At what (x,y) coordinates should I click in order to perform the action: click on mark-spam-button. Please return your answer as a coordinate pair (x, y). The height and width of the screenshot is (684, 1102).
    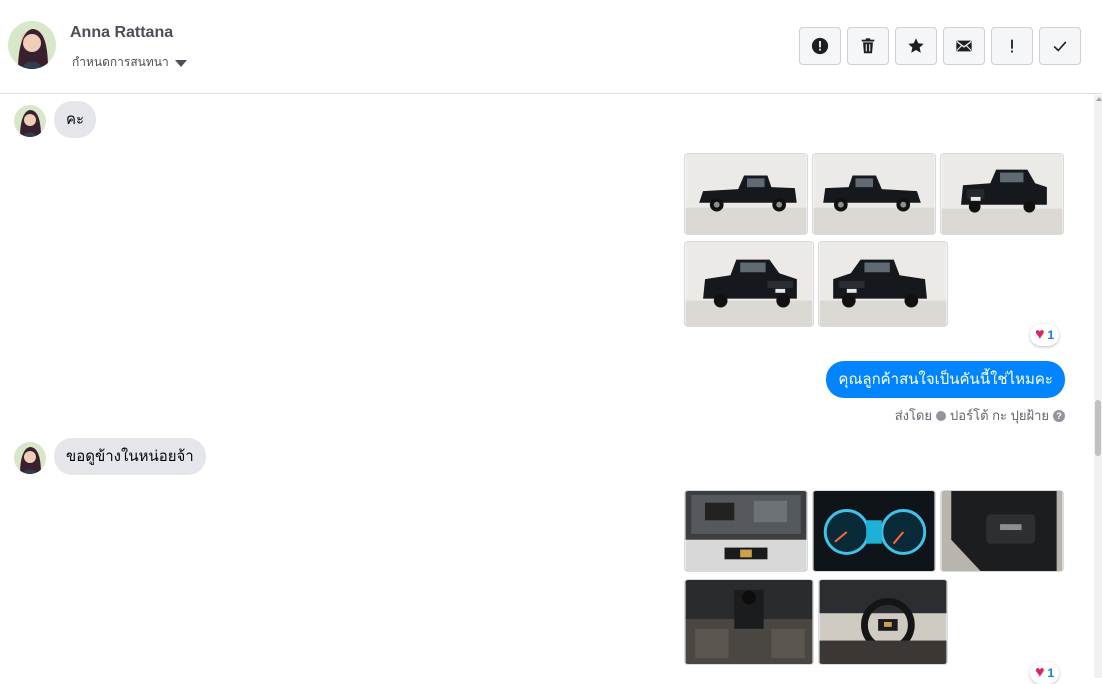
    Looking at the image, I should click on (820, 46).